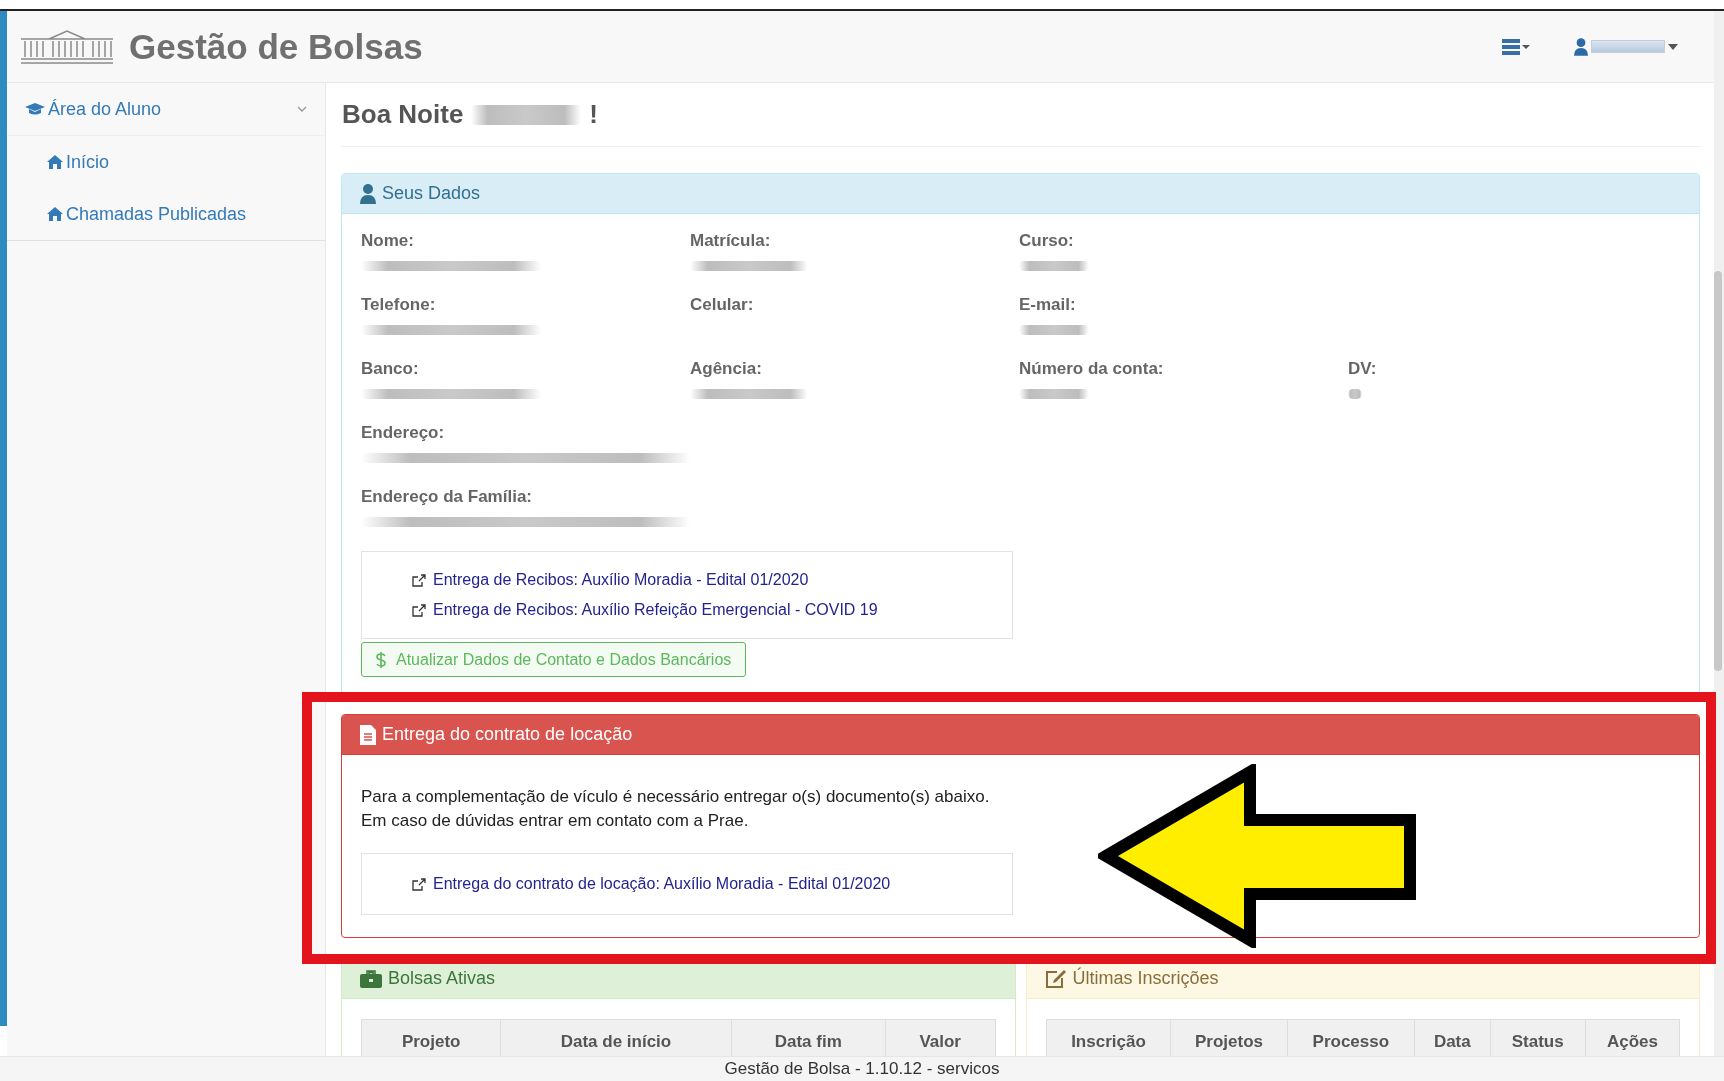 The image size is (1724, 1081). What do you see at coordinates (712, 610) in the screenshot?
I see `document-link: Entrega de Recibos: Auxílio Refeição Emergencial - COVID 19` at bounding box center [712, 610].